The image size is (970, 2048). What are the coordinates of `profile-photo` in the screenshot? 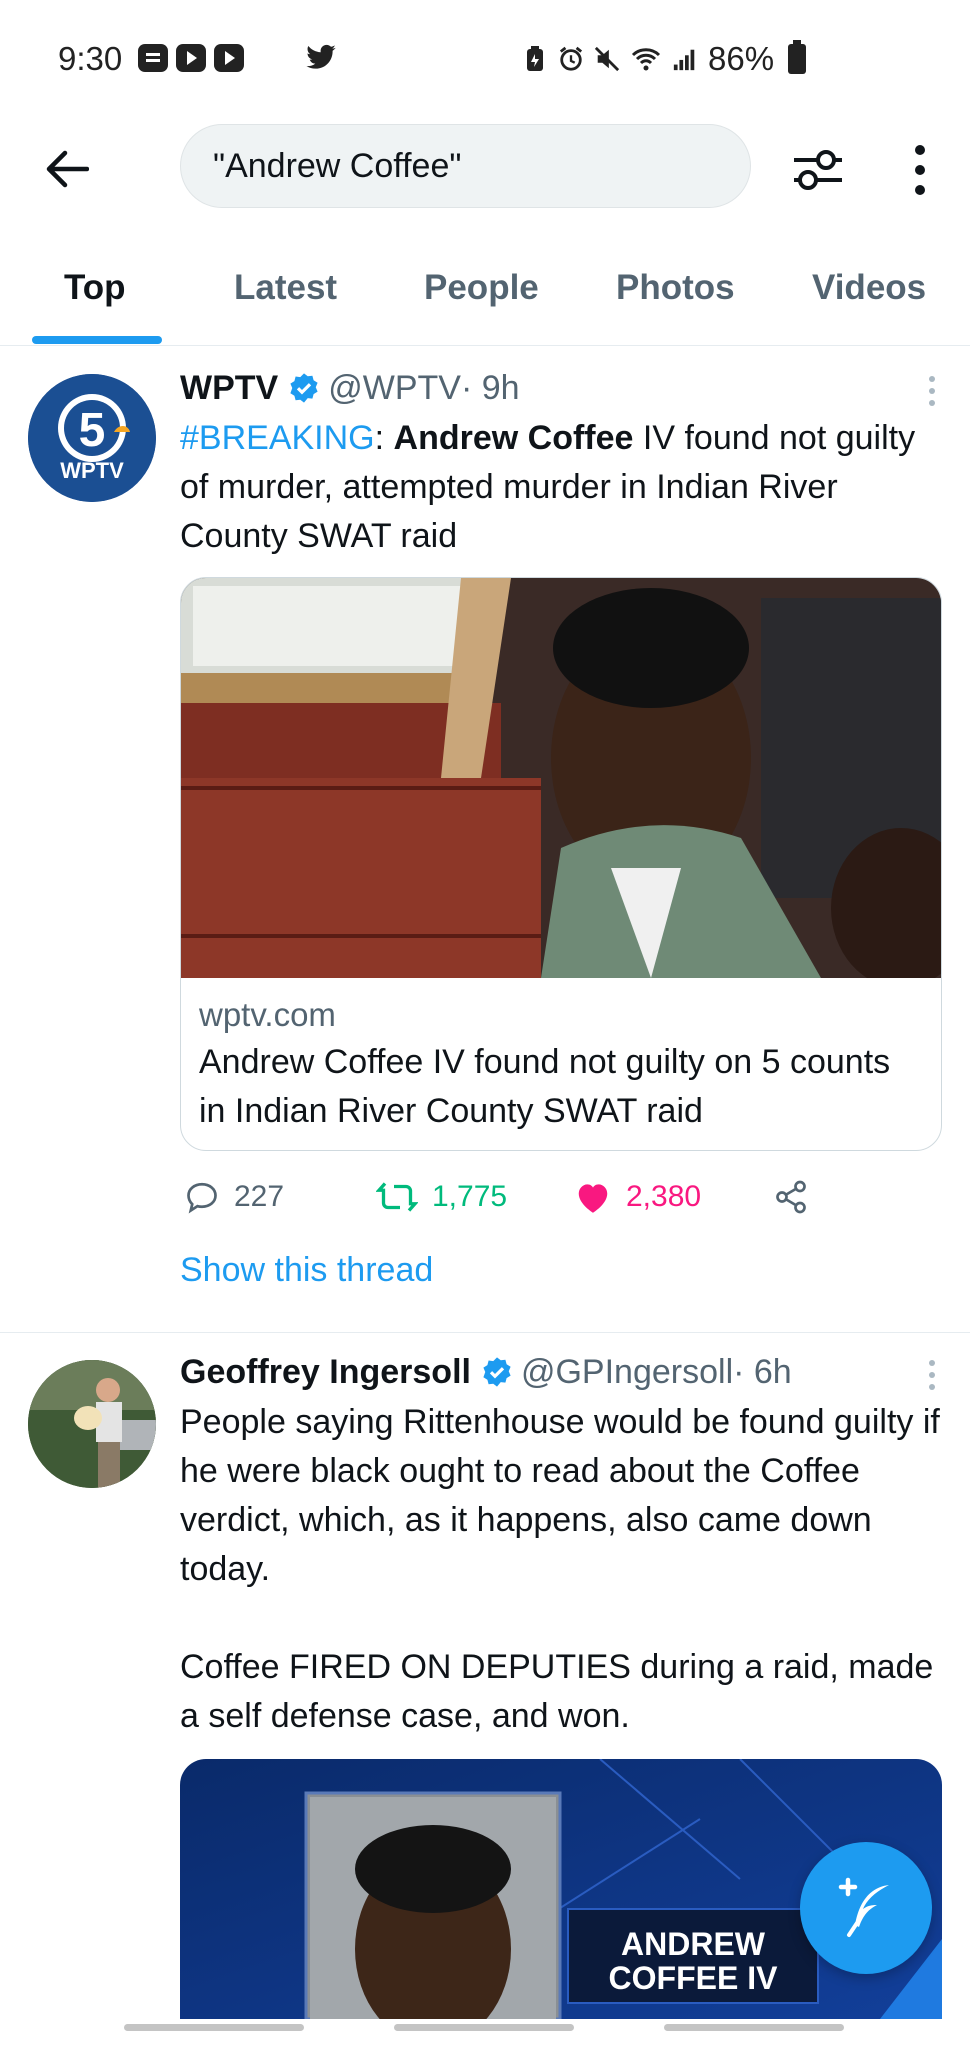 It's located at (92, 1424).